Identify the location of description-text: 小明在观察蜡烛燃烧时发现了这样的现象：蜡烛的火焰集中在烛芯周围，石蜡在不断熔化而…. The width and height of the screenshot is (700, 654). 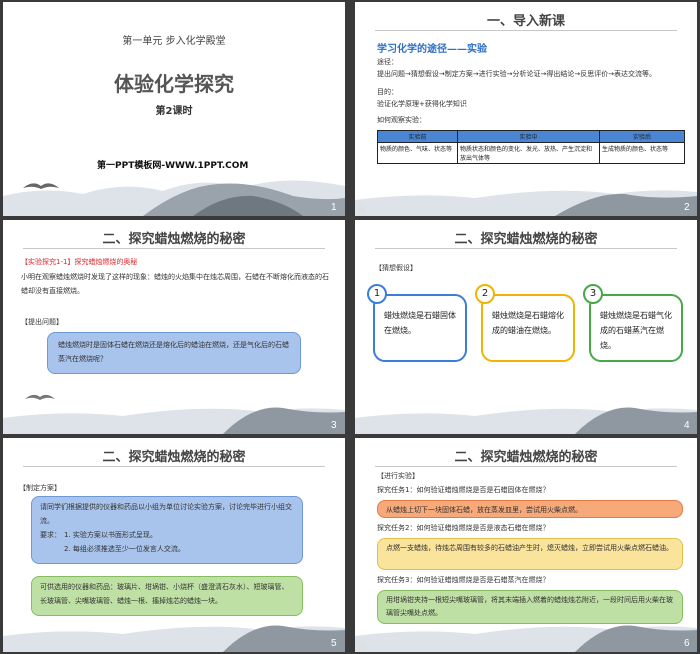
(175, 284).